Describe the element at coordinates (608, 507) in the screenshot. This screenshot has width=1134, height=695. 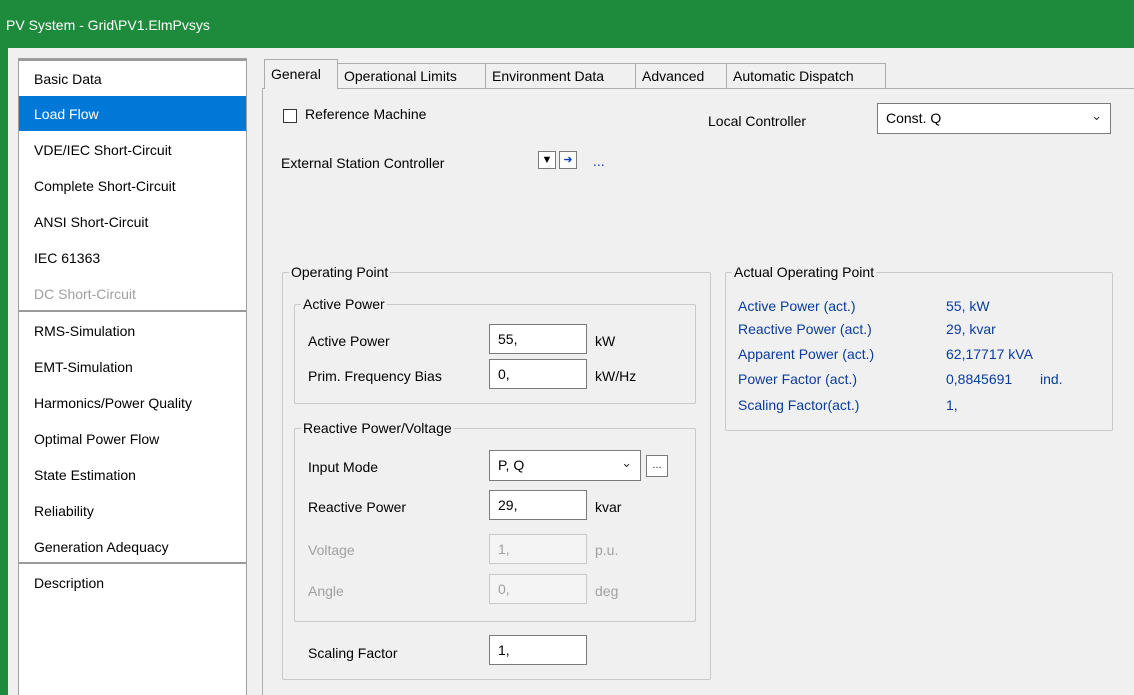
I see `reactive-power-unit: kvar` at that location.